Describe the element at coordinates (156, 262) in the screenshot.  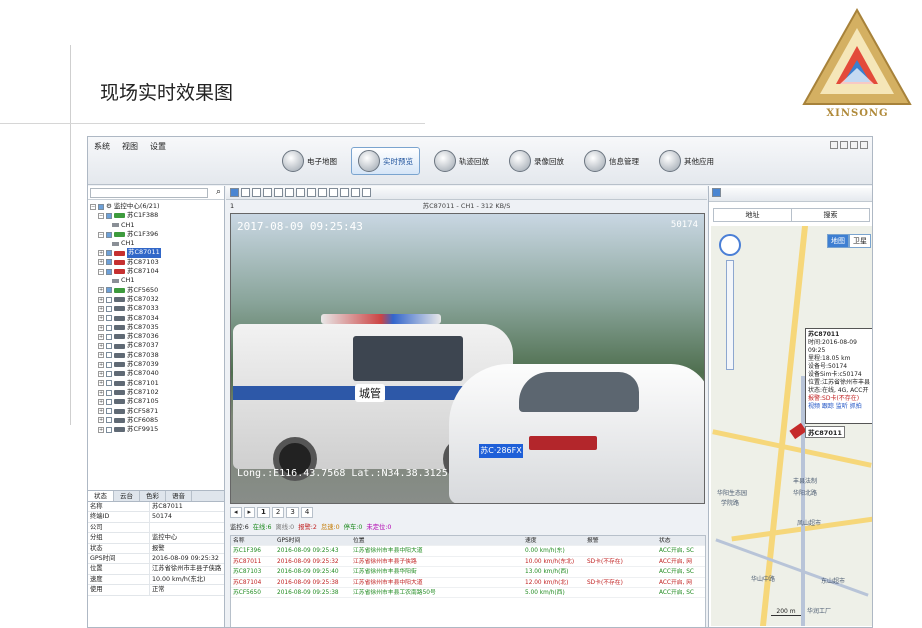
I see `tree-vehicle: + 苏C87103` at that location.